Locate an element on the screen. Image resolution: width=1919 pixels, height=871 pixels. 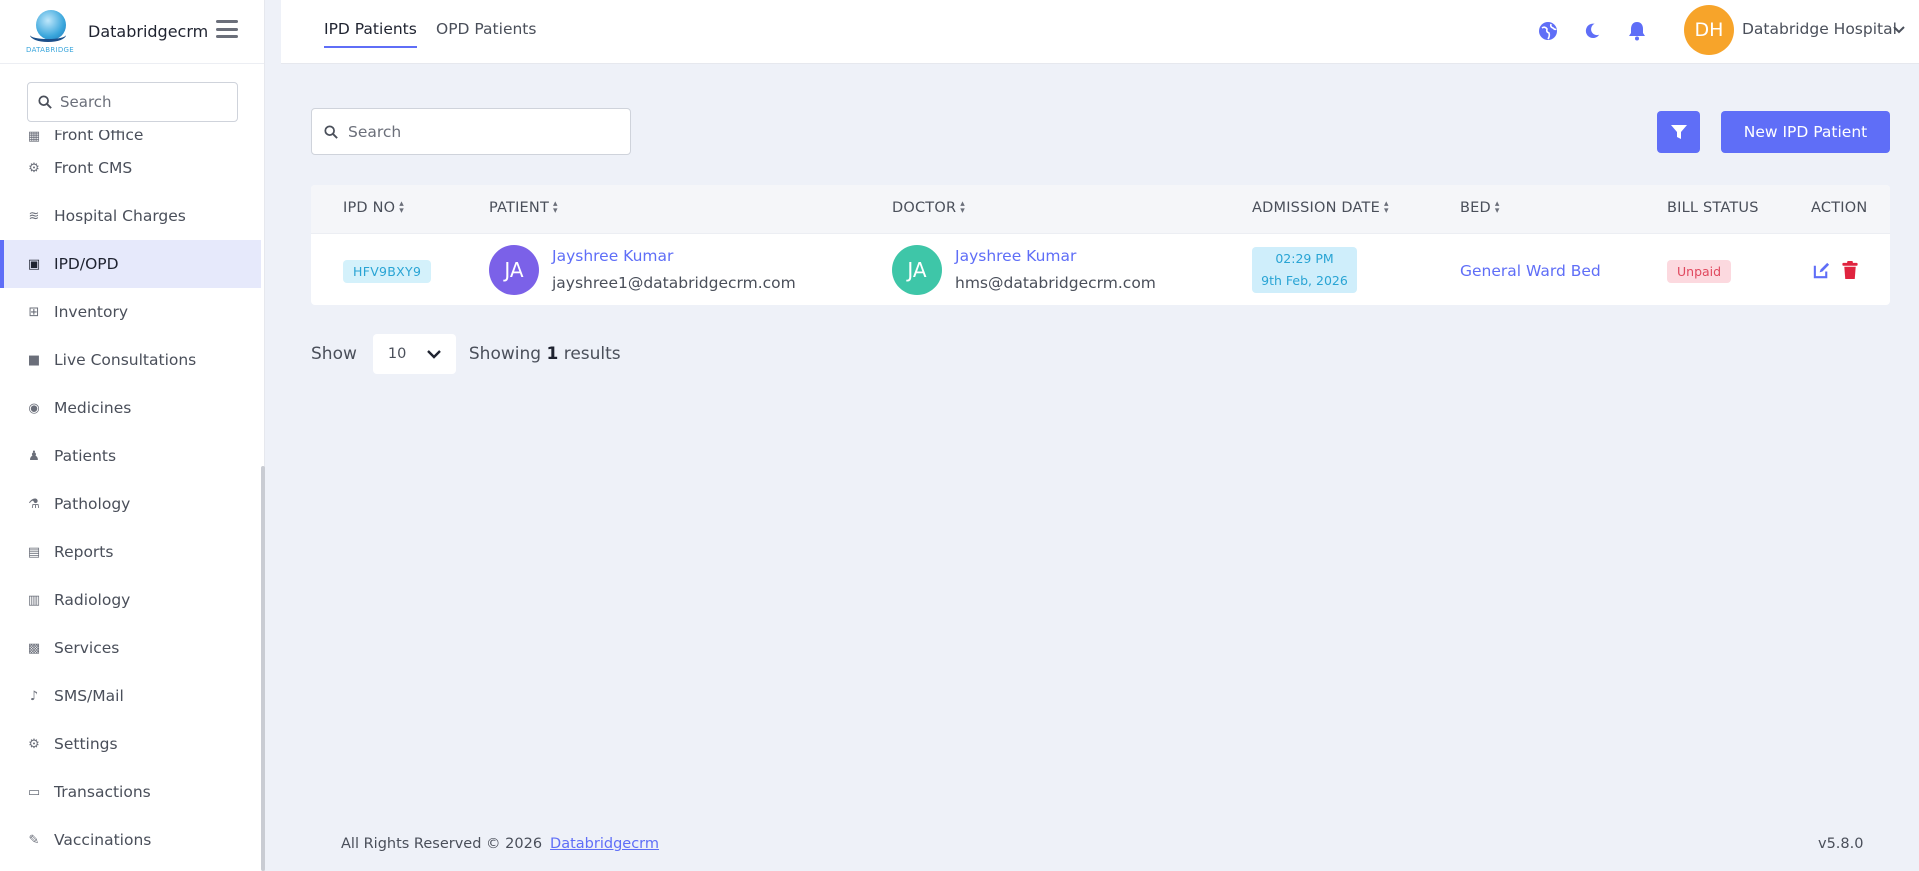
main-search-input is located at coordinates (478, 131).